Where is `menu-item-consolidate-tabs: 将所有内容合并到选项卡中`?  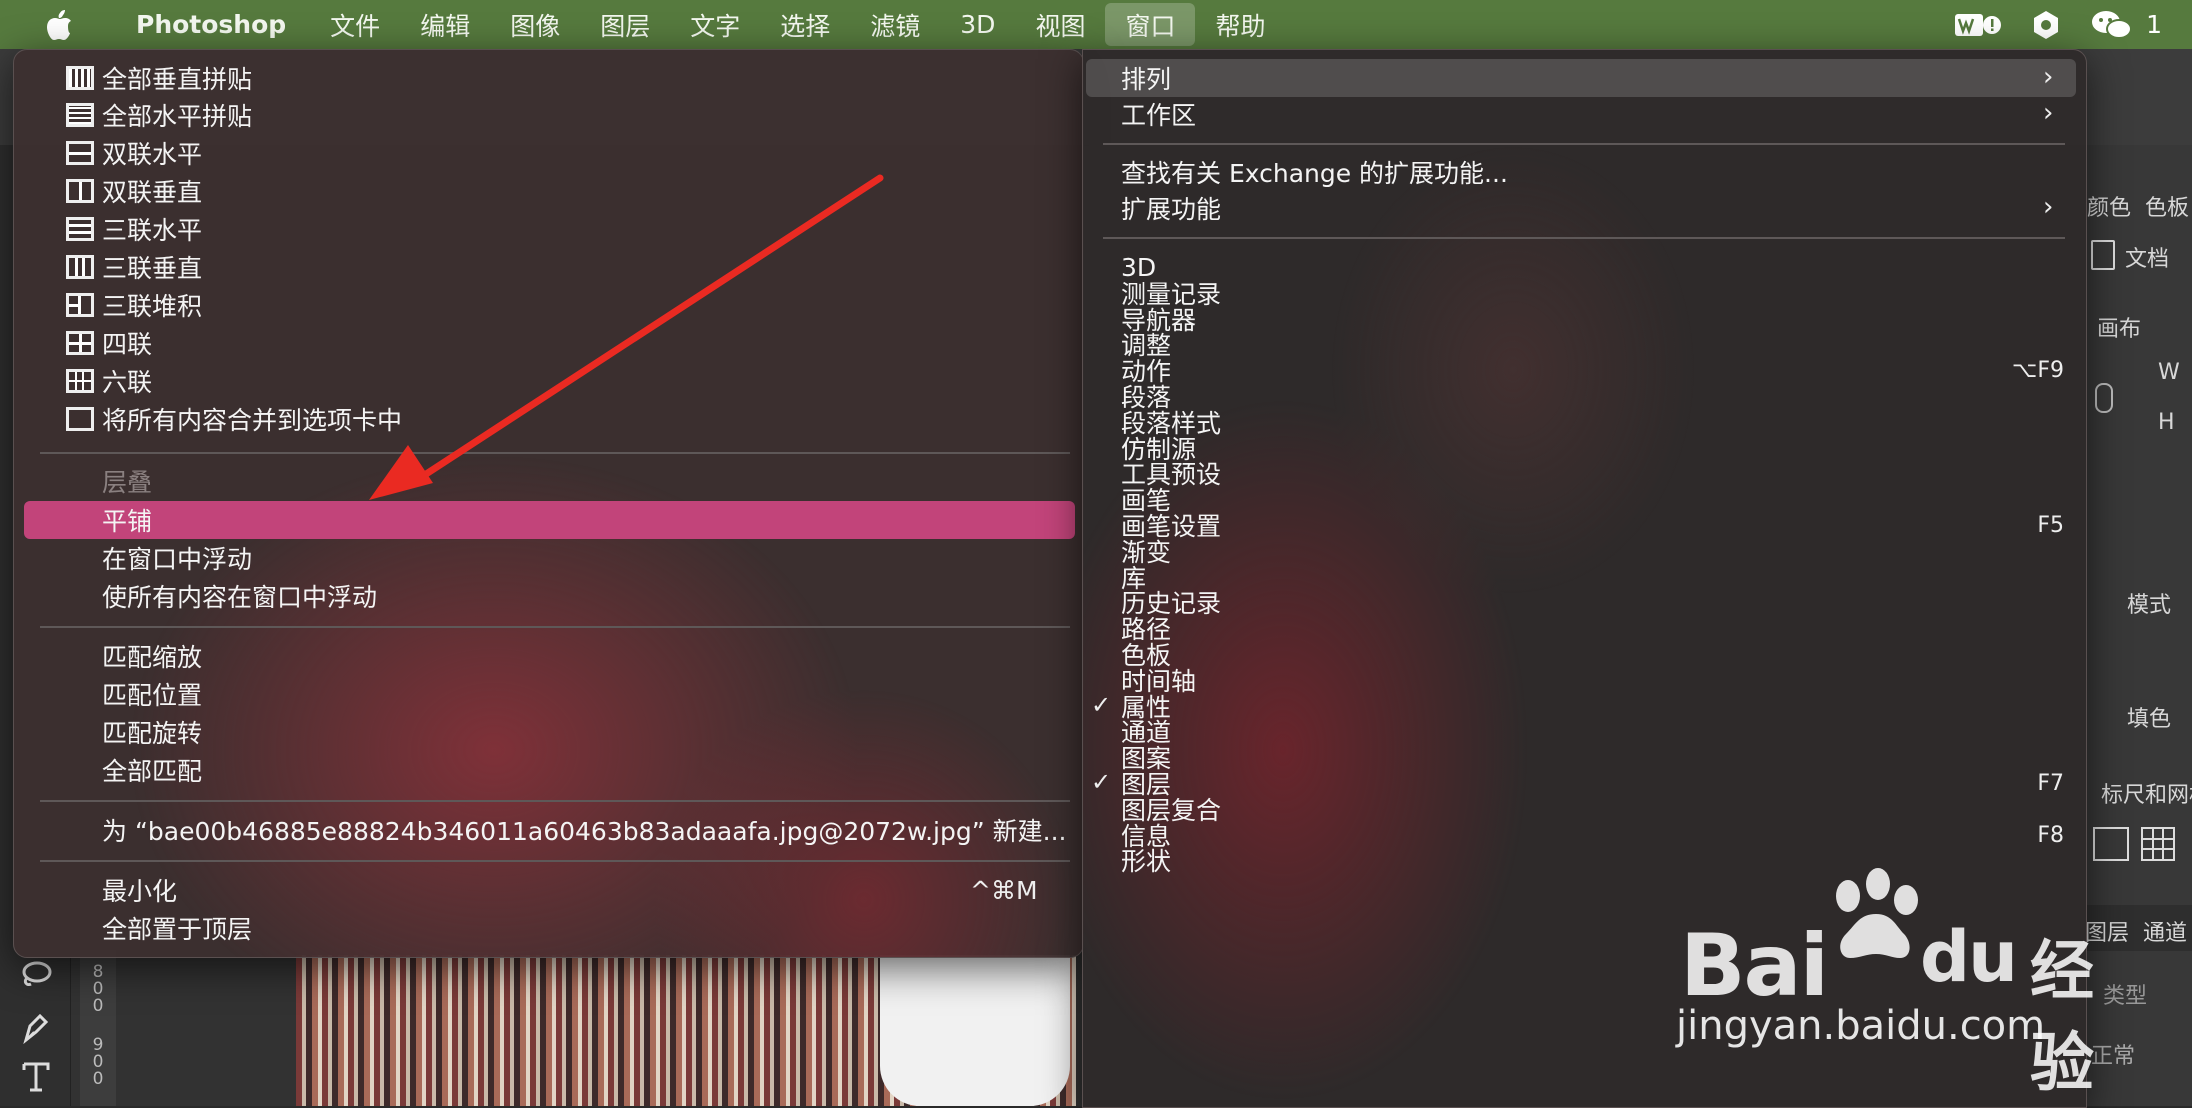 menu-item-consolidate-tabs: 将所有内容合并到选项卡中 is located at coordinates (234, 419).